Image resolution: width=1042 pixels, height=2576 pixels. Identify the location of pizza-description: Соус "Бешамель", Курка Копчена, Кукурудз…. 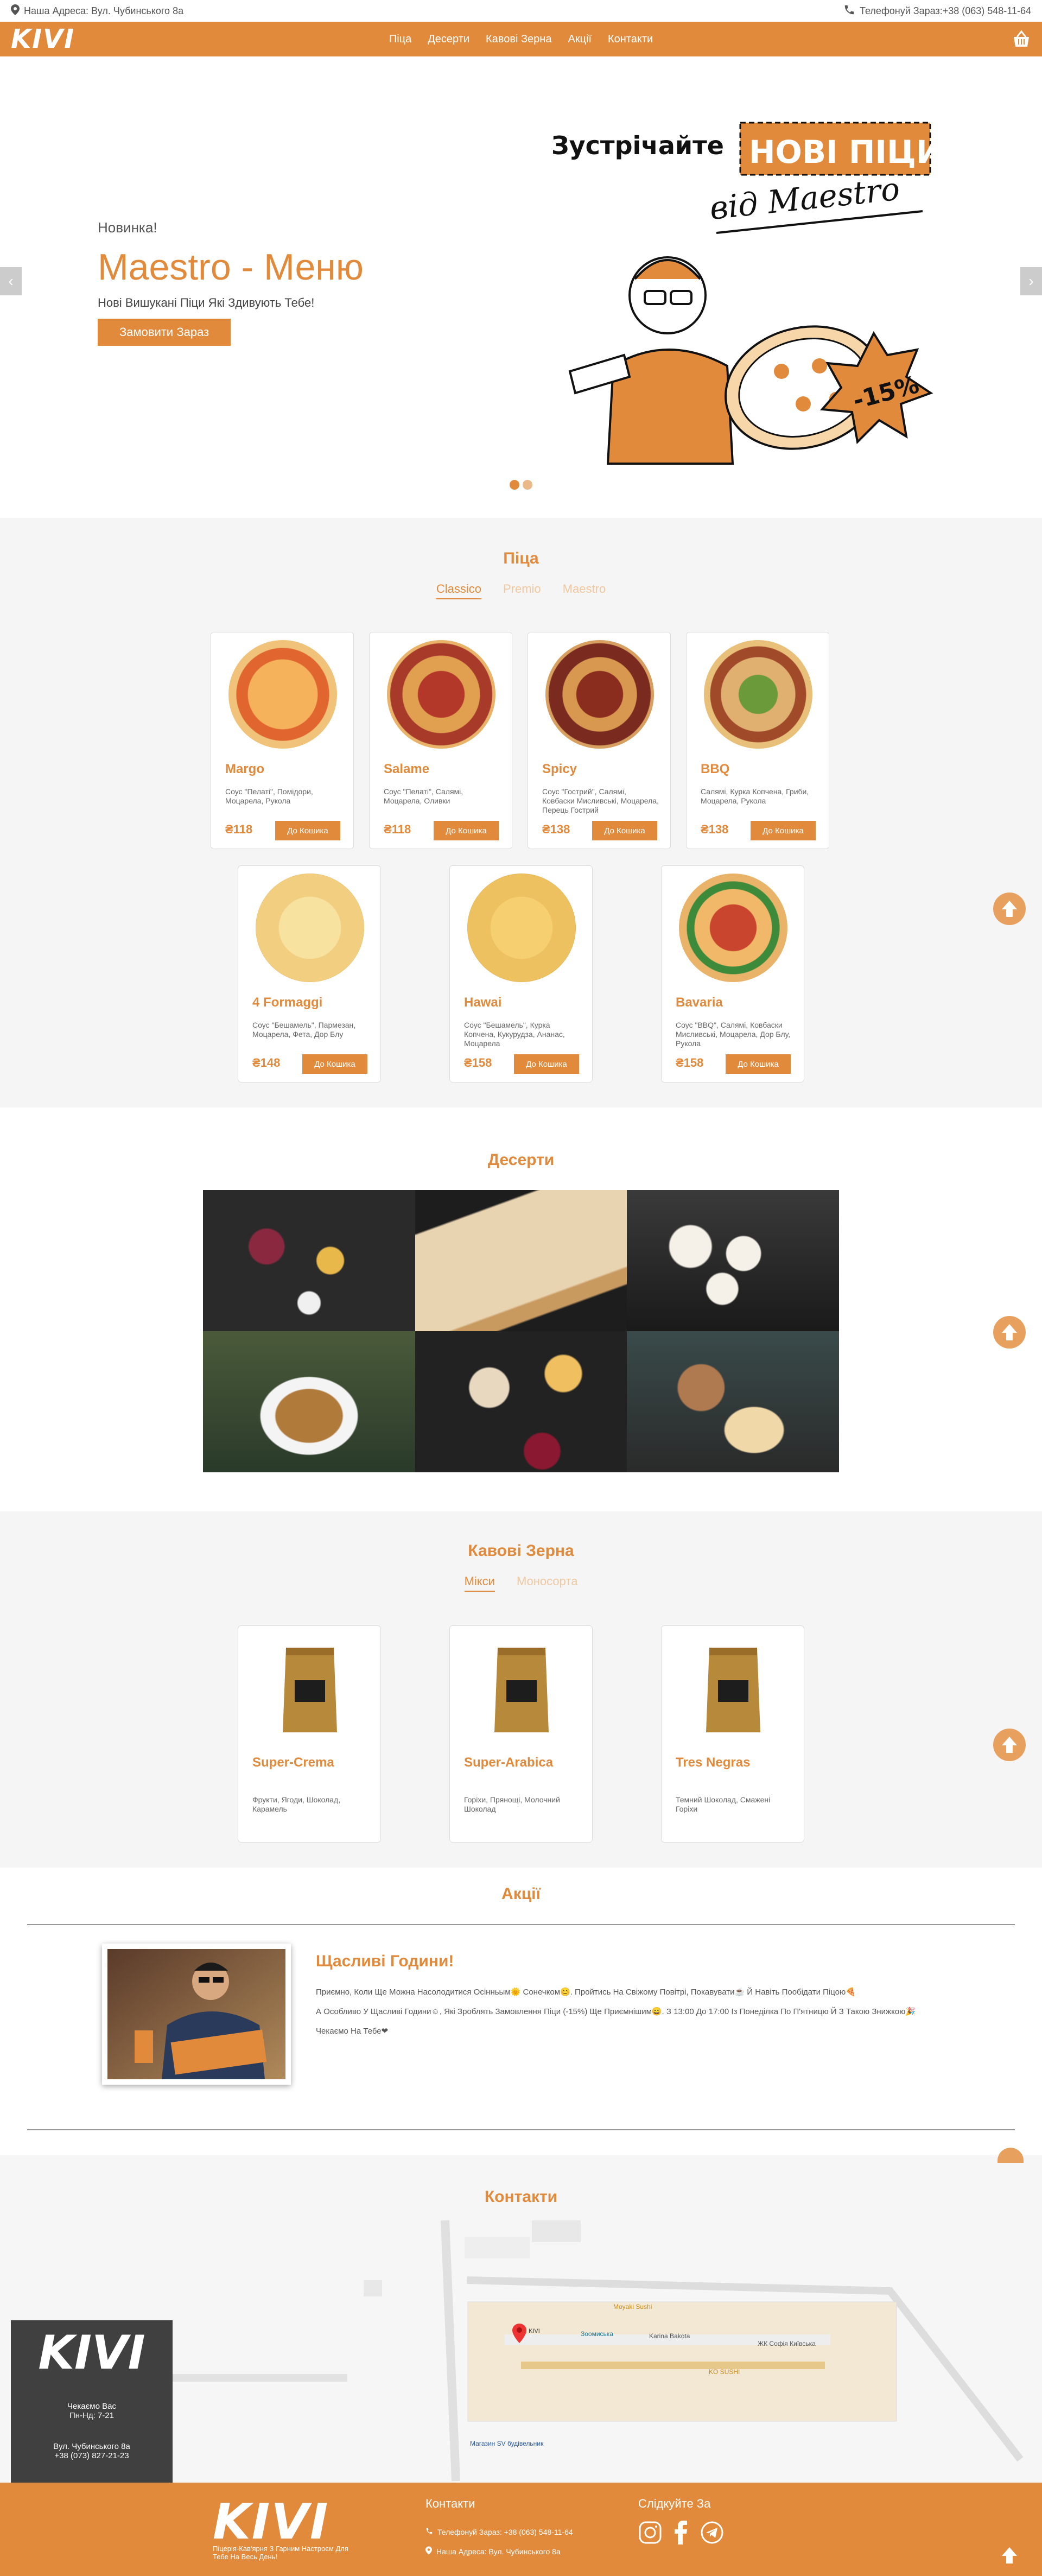
(514, 1034).